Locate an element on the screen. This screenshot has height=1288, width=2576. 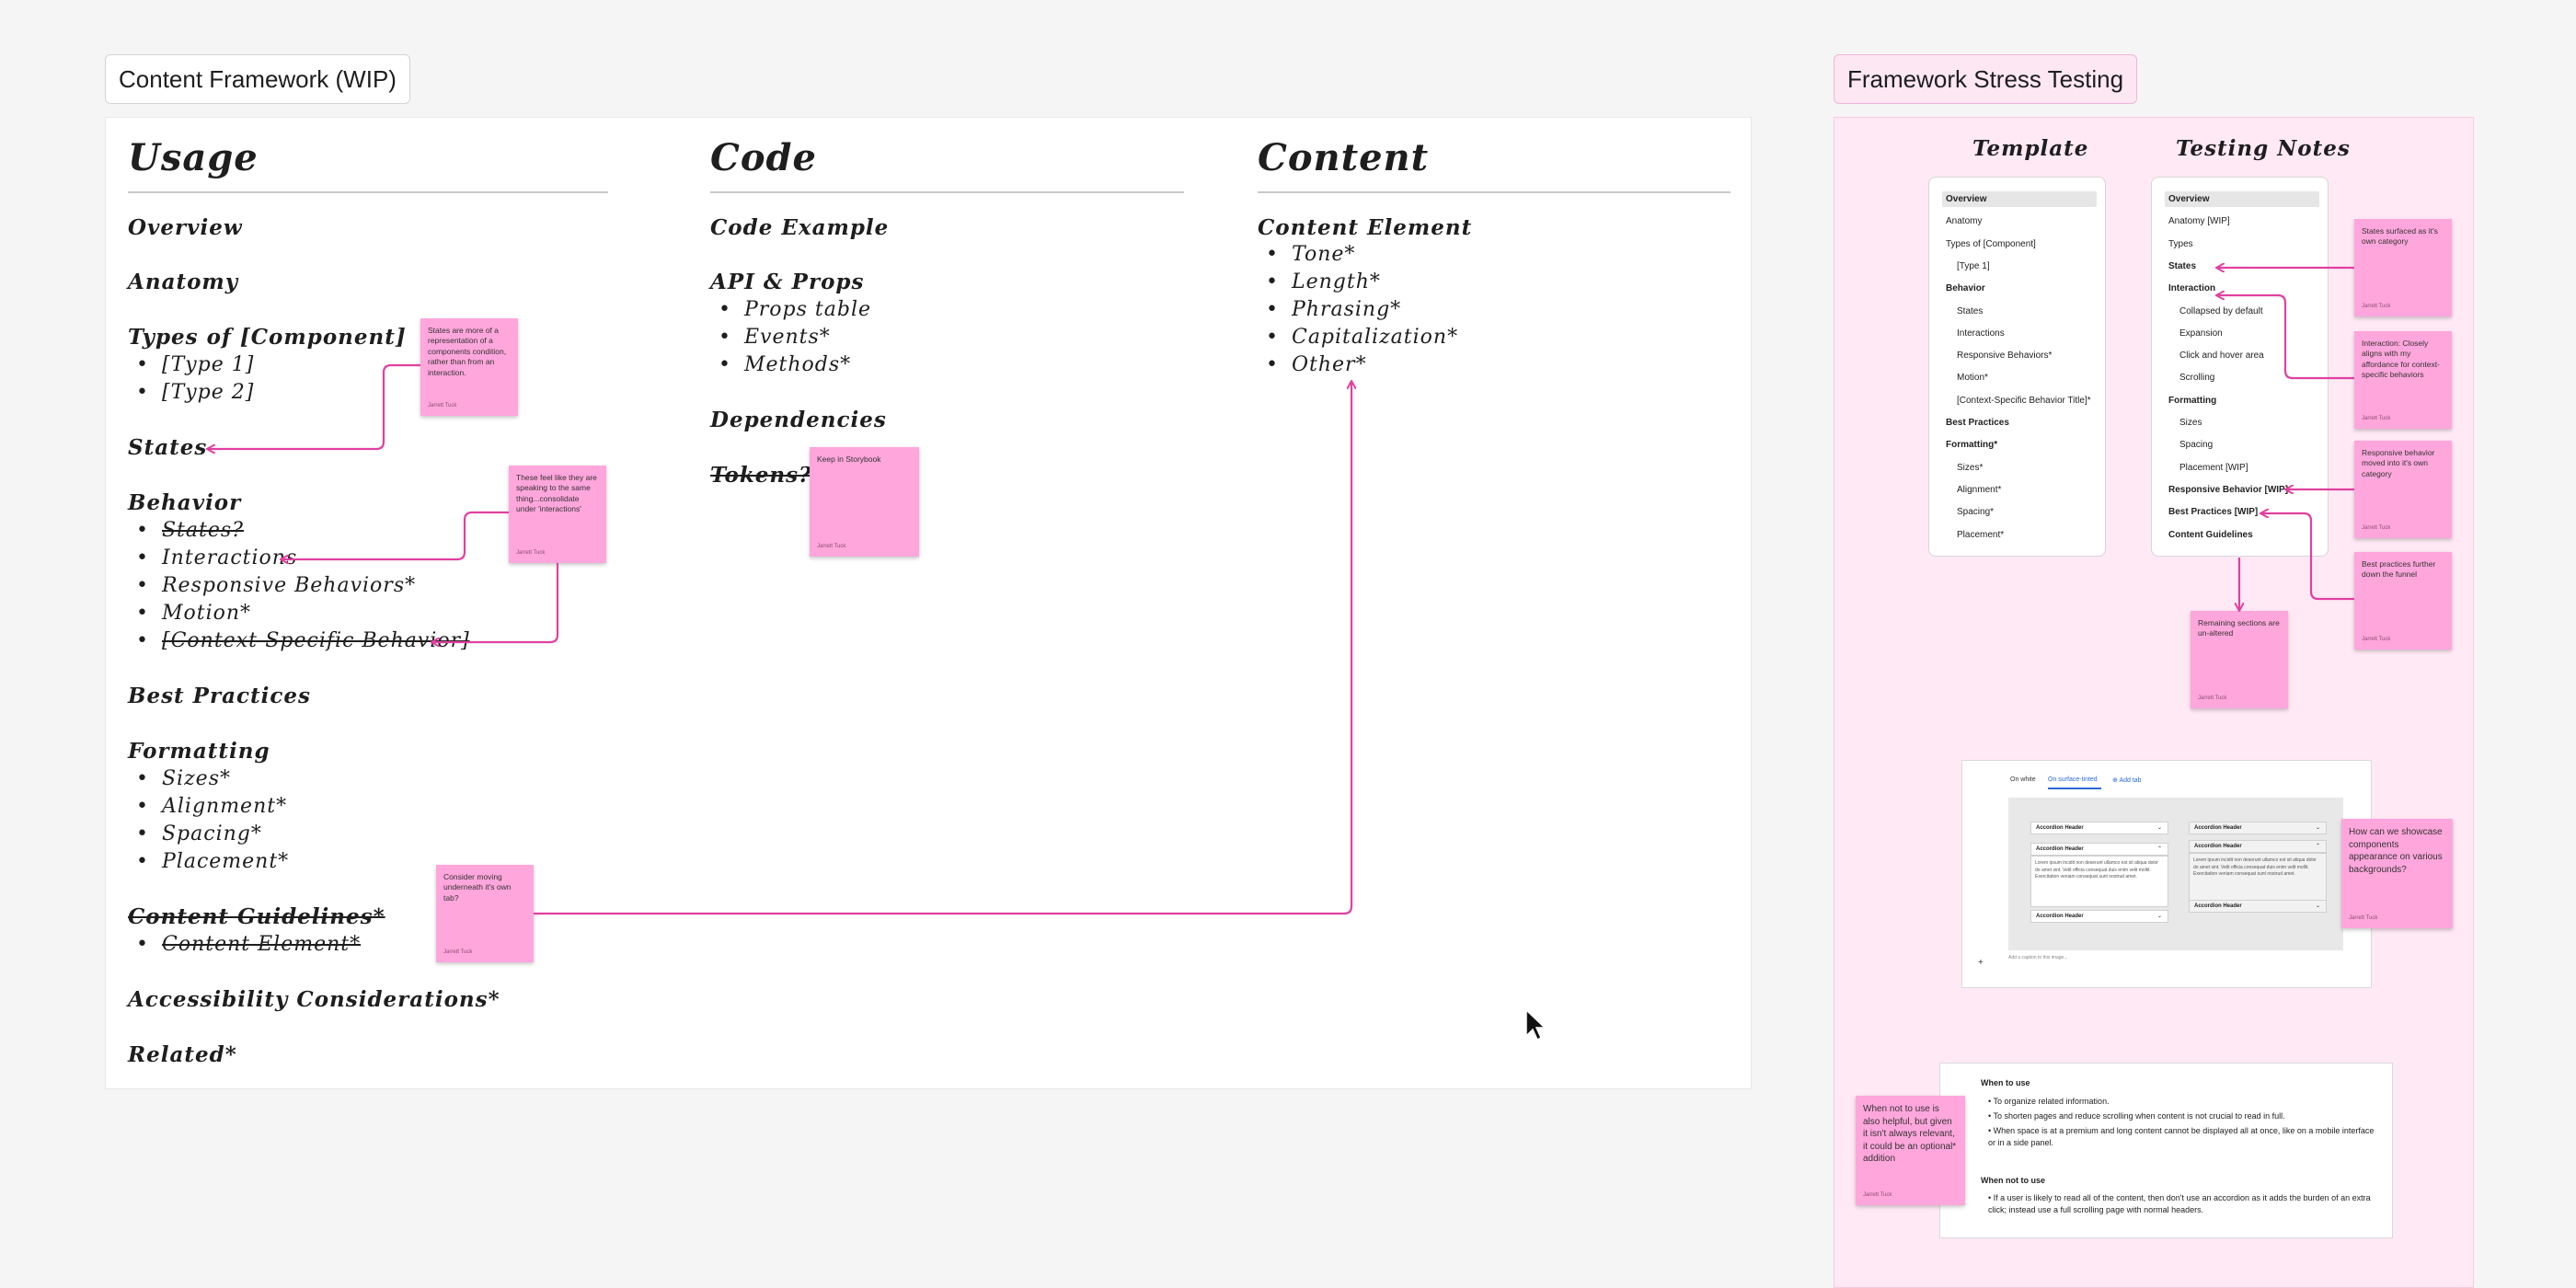
connector-states is located at coordinates (314, 406).